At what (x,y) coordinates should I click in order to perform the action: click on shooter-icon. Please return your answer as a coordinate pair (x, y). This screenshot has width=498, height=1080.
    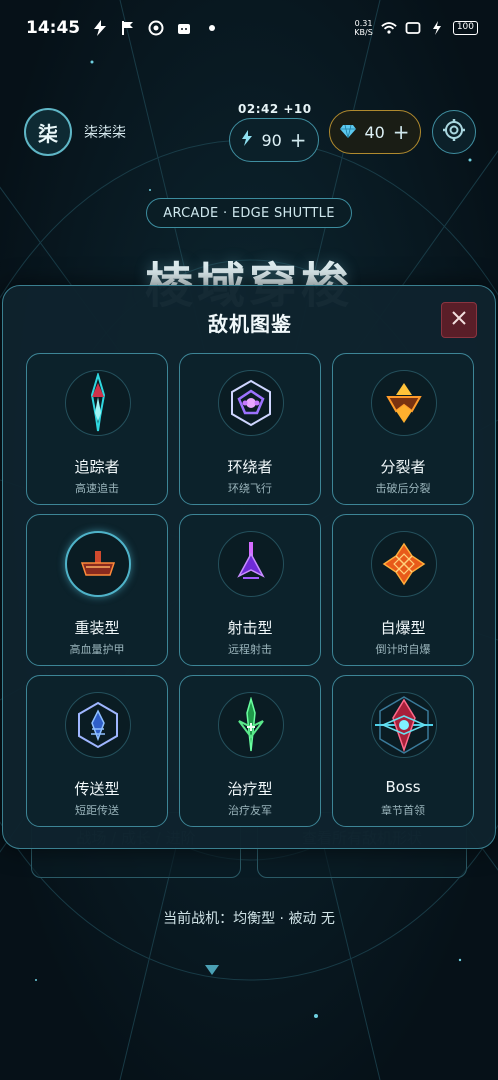
    Looking at the image, I should click on (251, 564).